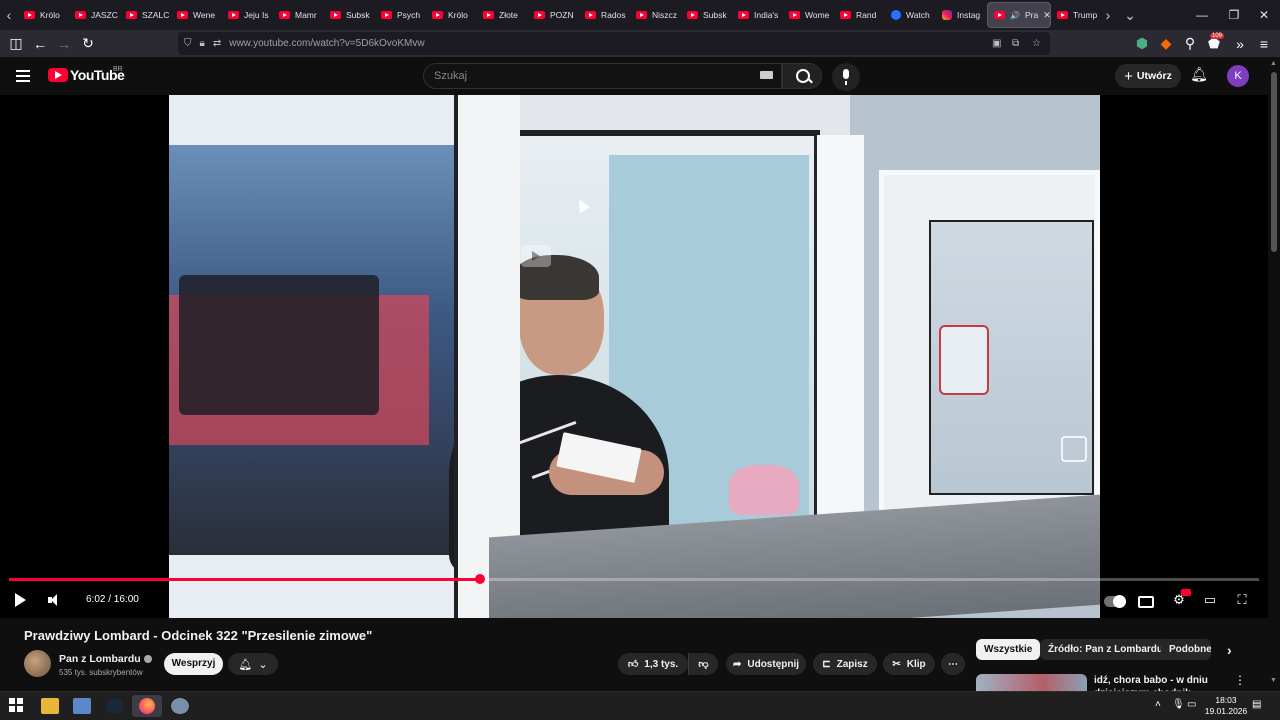 This screenshot has width=1280, height=720. I want to click on restore-window-icon: ❐, so click(1234, 15).